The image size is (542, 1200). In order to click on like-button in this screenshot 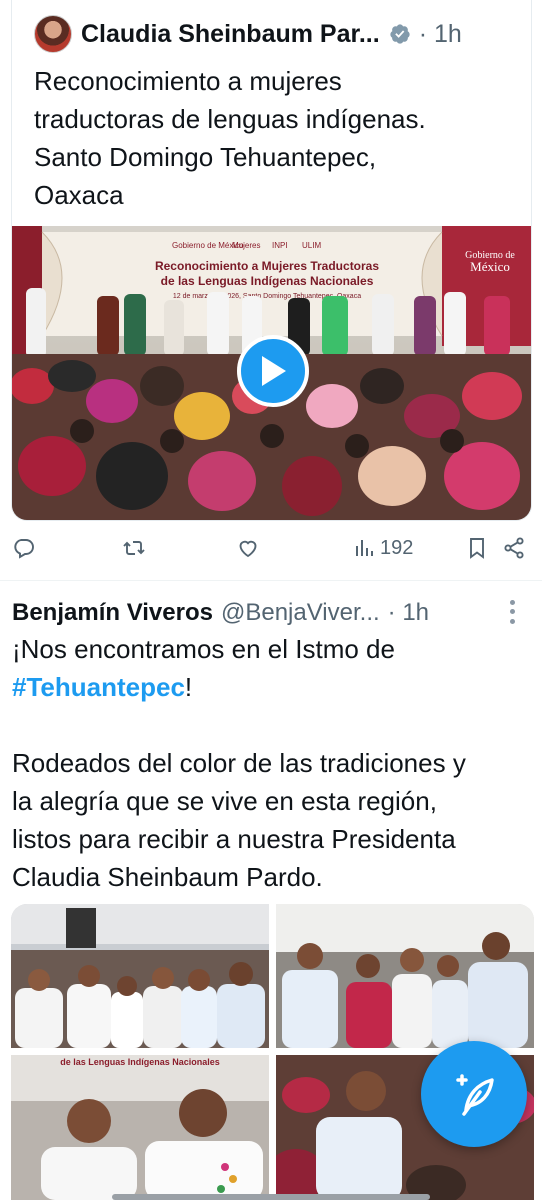, I will do `click(248, 548)`.